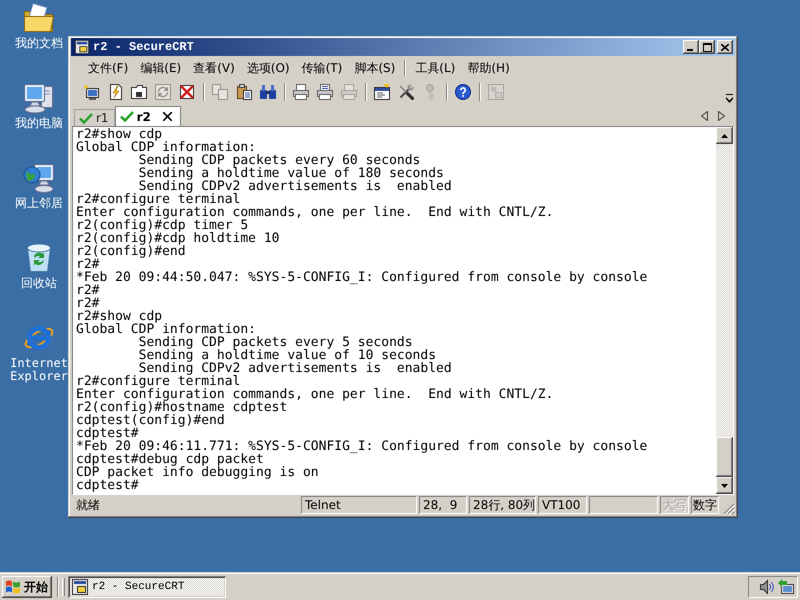  I want to click on computer-icon, so click(39, 98).